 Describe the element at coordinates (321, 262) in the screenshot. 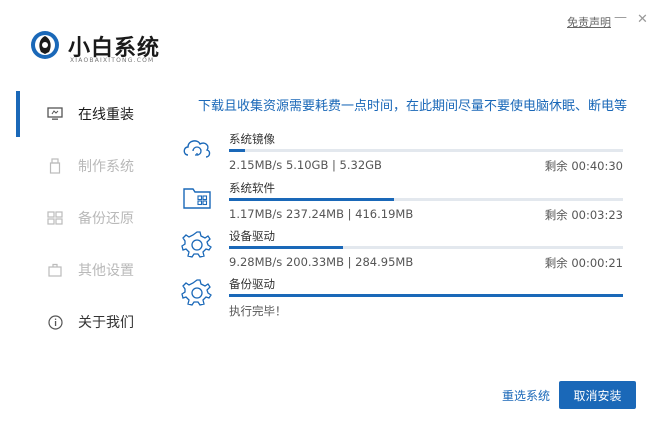

I see `task-stats: 9.28MB/s 200.33MB | 284.95MB` at that location.